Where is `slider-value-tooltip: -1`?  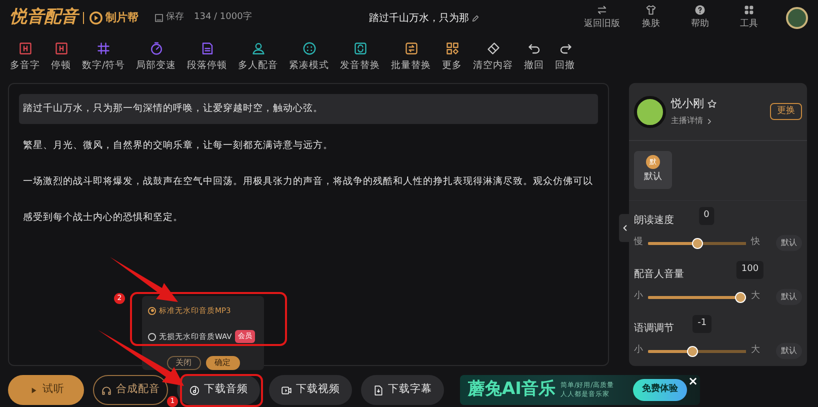
slider-value-tooltip: -1 is located at coordinates (702, 323).